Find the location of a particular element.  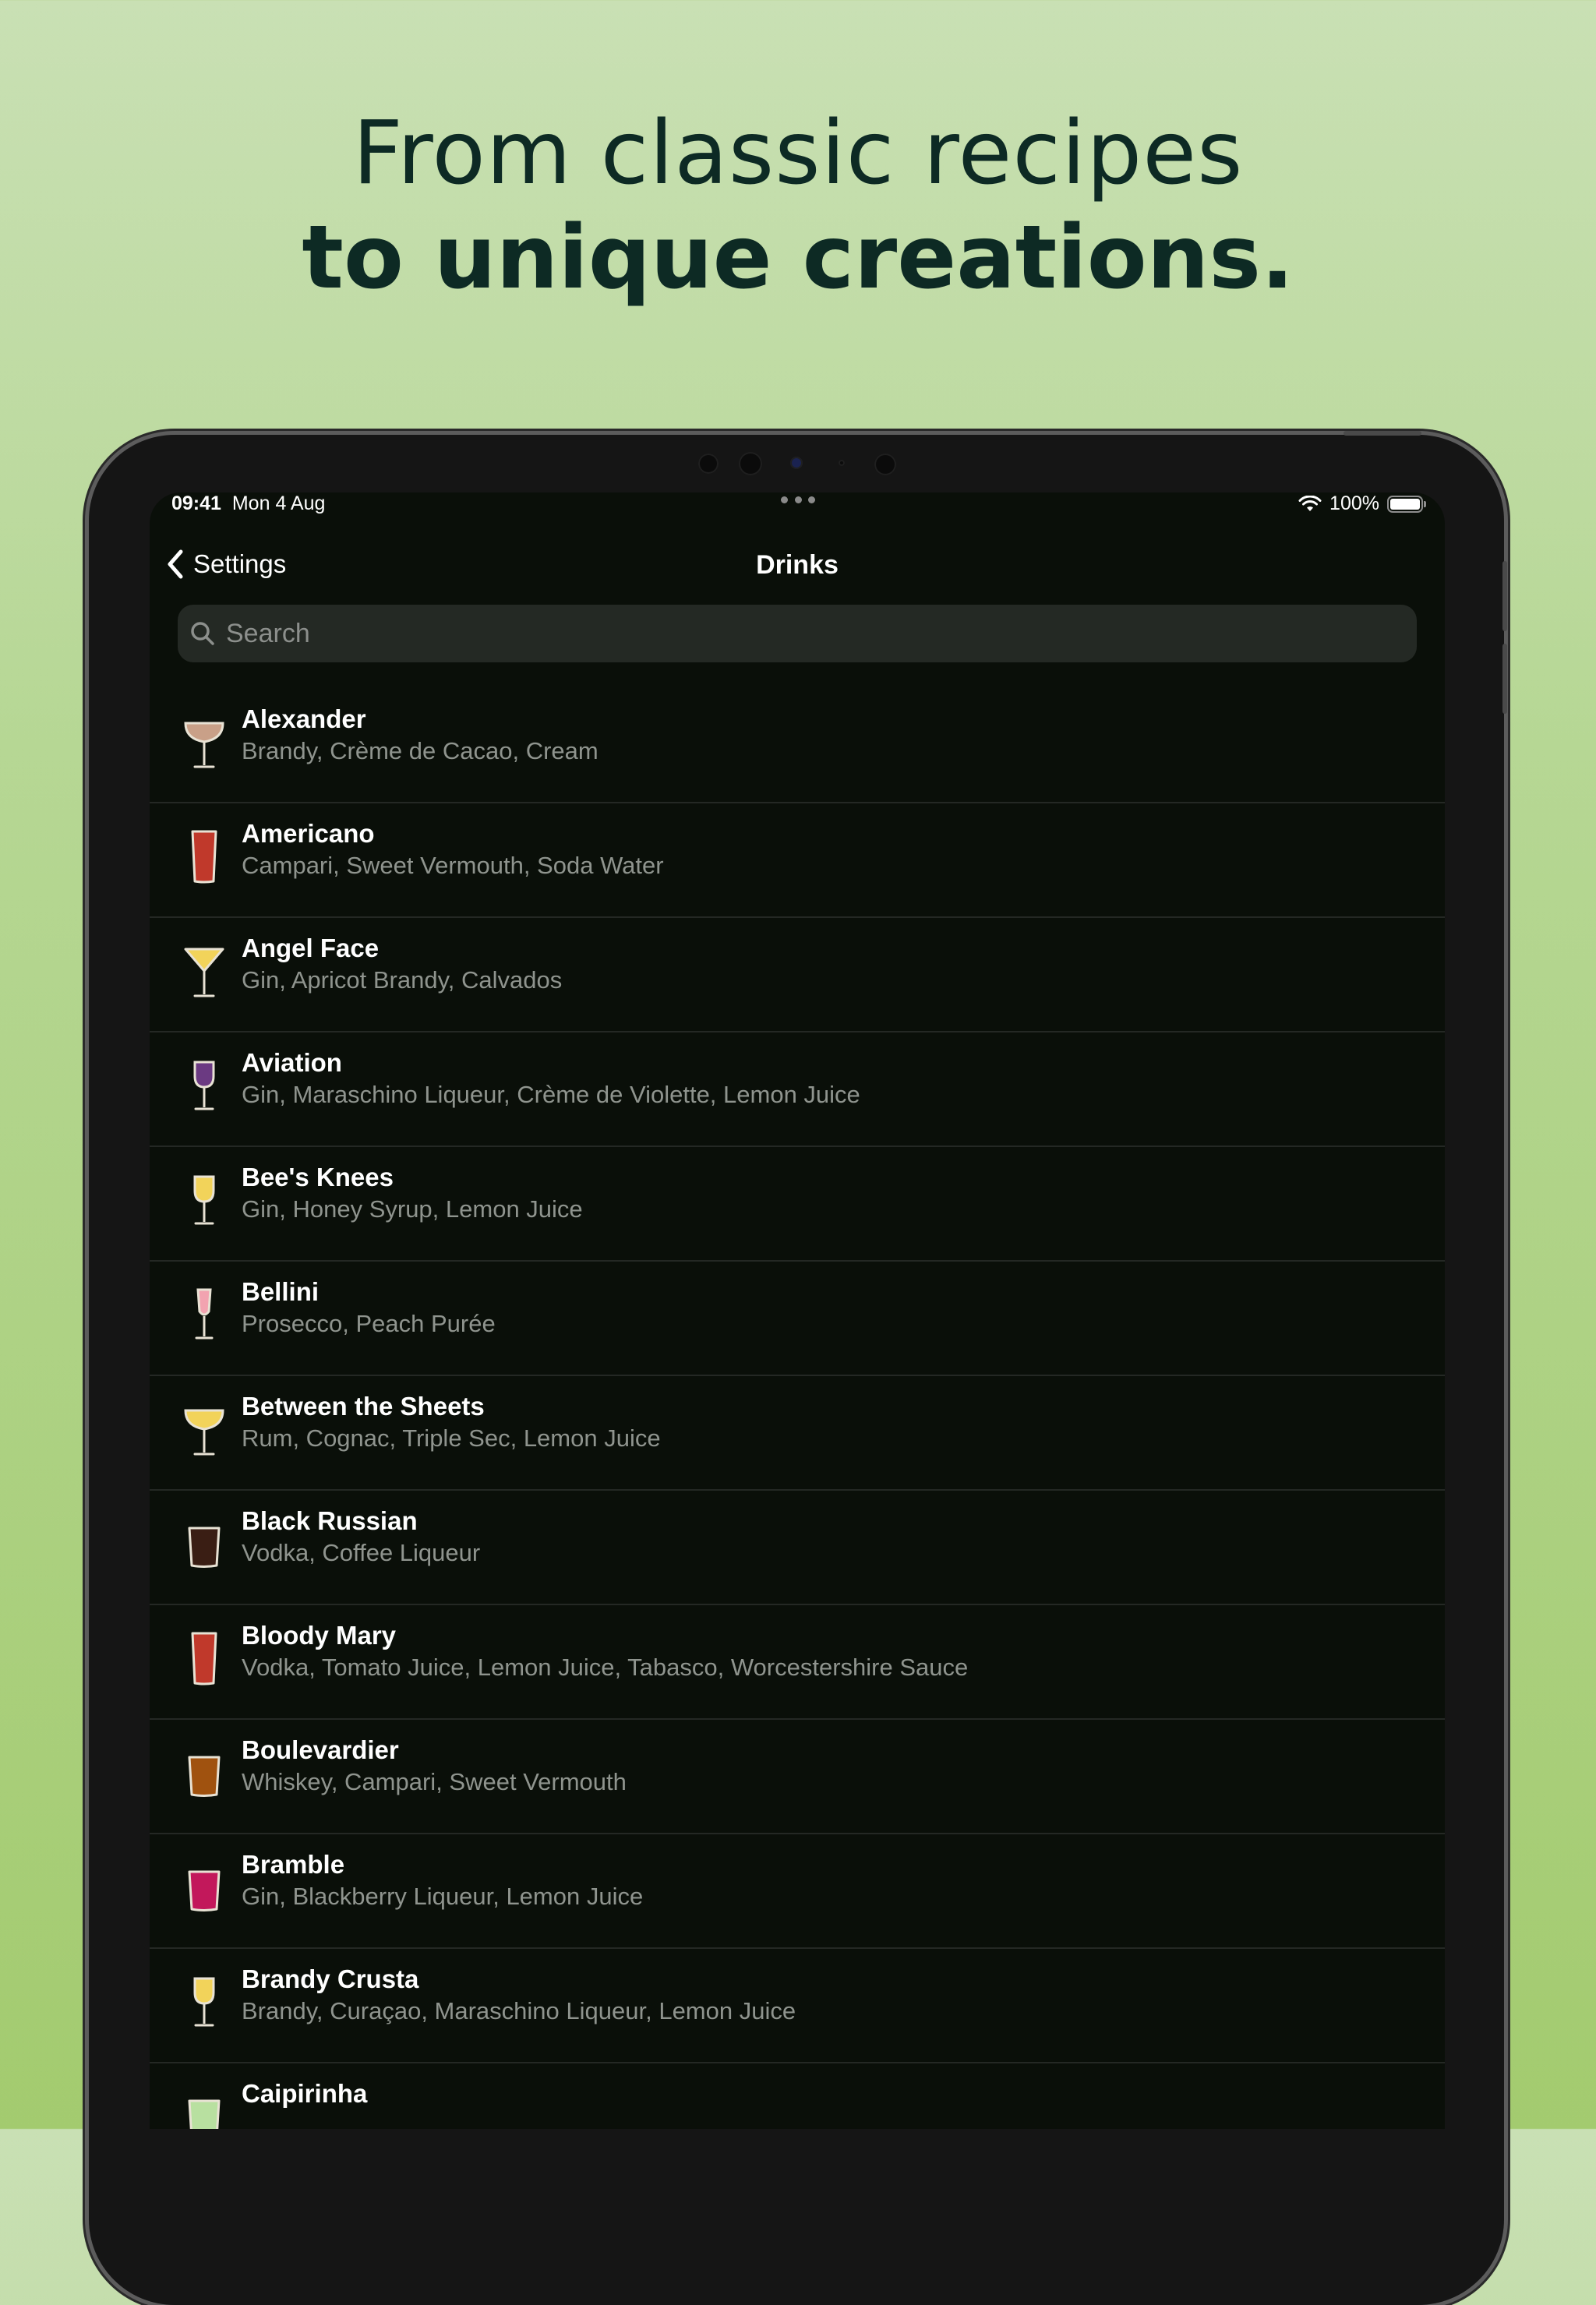

drink-name: Boulevardier is located at coordinates (320, 1750).